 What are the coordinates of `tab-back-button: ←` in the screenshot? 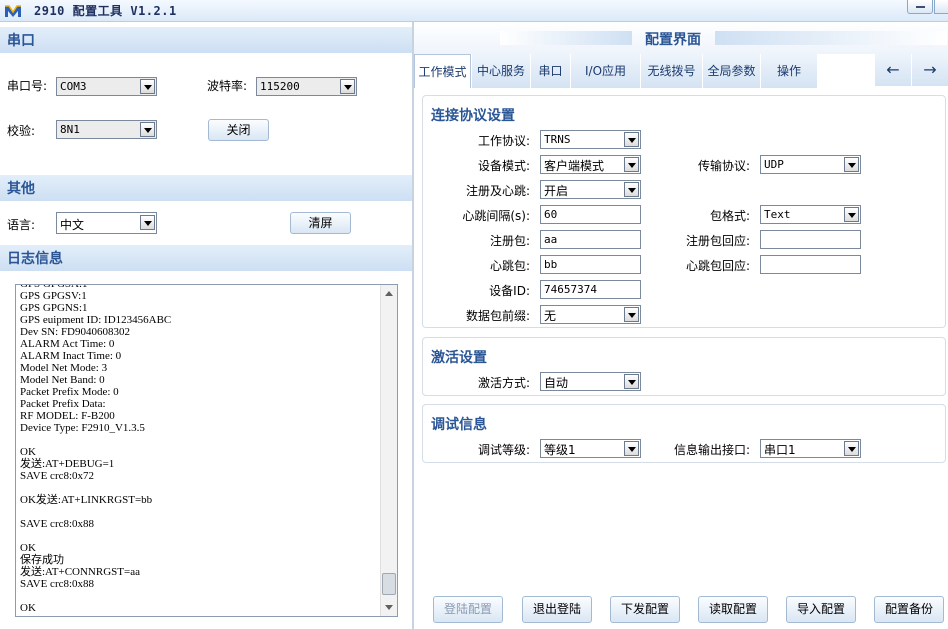 It's located at (893, 70).